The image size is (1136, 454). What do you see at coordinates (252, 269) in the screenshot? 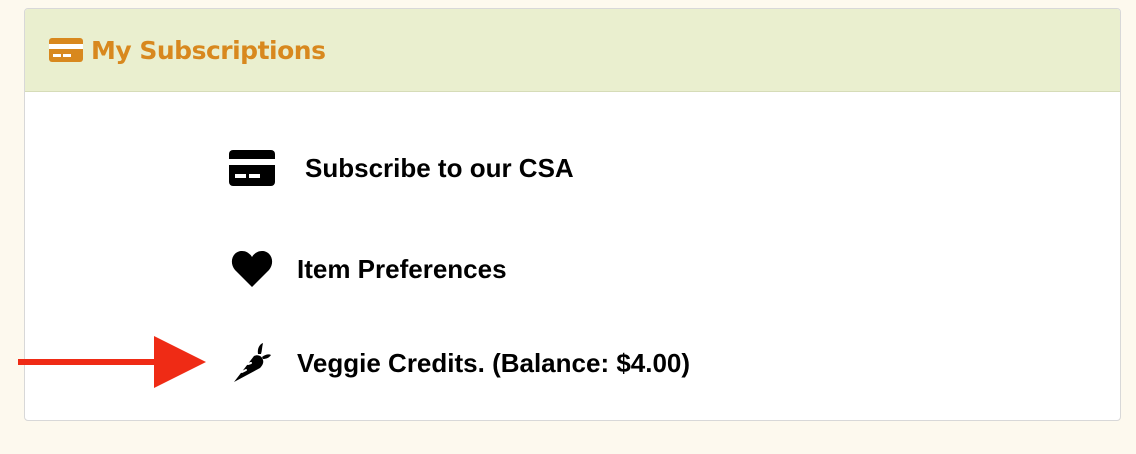
I see `heart-icon` at bounding box center [252, 269].